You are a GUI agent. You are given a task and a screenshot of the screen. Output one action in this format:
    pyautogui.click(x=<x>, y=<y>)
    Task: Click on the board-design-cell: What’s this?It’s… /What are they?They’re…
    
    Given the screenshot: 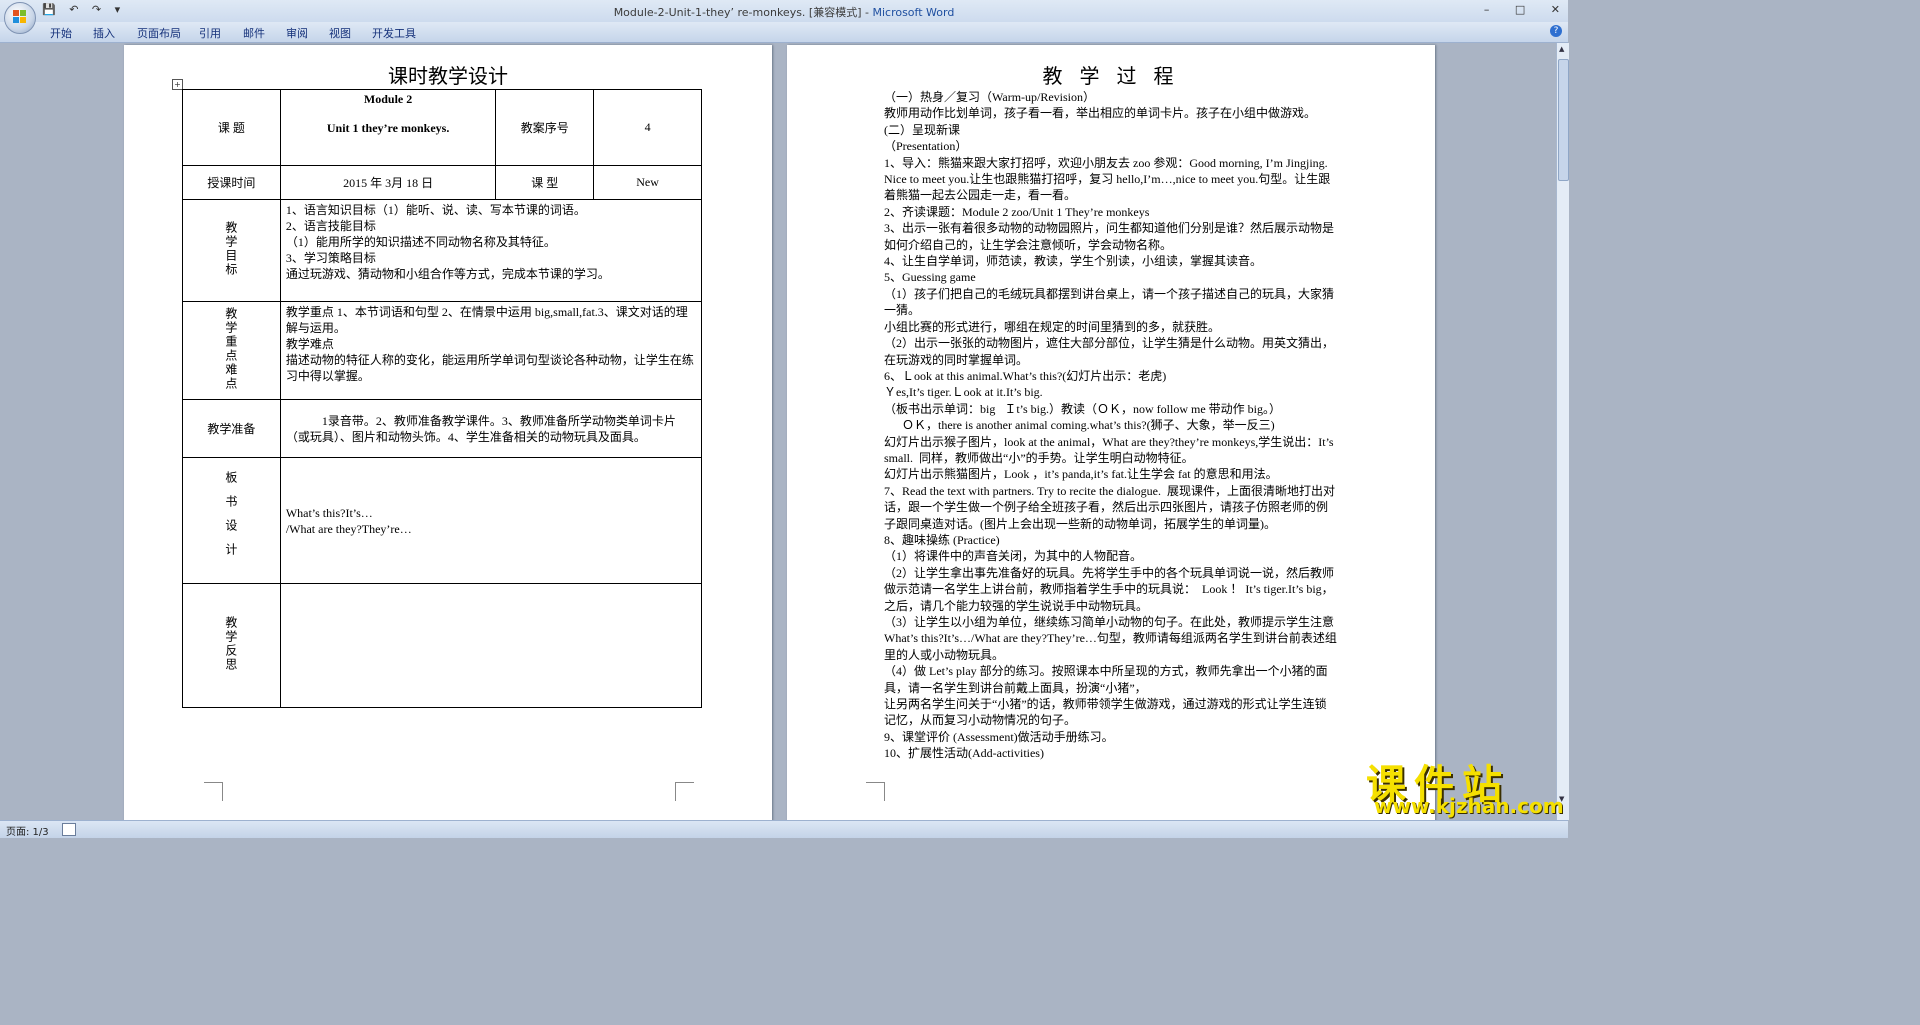 What is the action you would take?
    pyautogui.click(x=491, y=520)
    